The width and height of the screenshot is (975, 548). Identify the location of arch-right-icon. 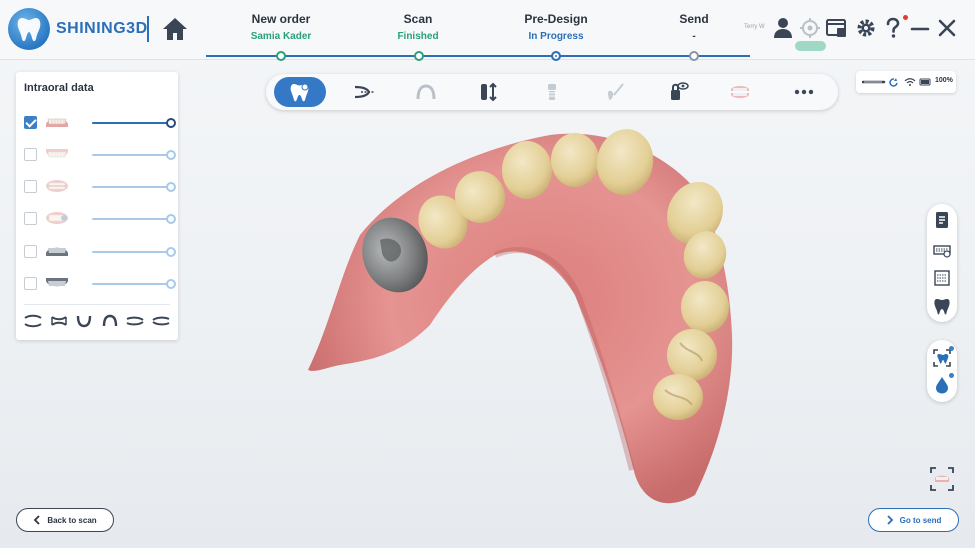
(161, 321).